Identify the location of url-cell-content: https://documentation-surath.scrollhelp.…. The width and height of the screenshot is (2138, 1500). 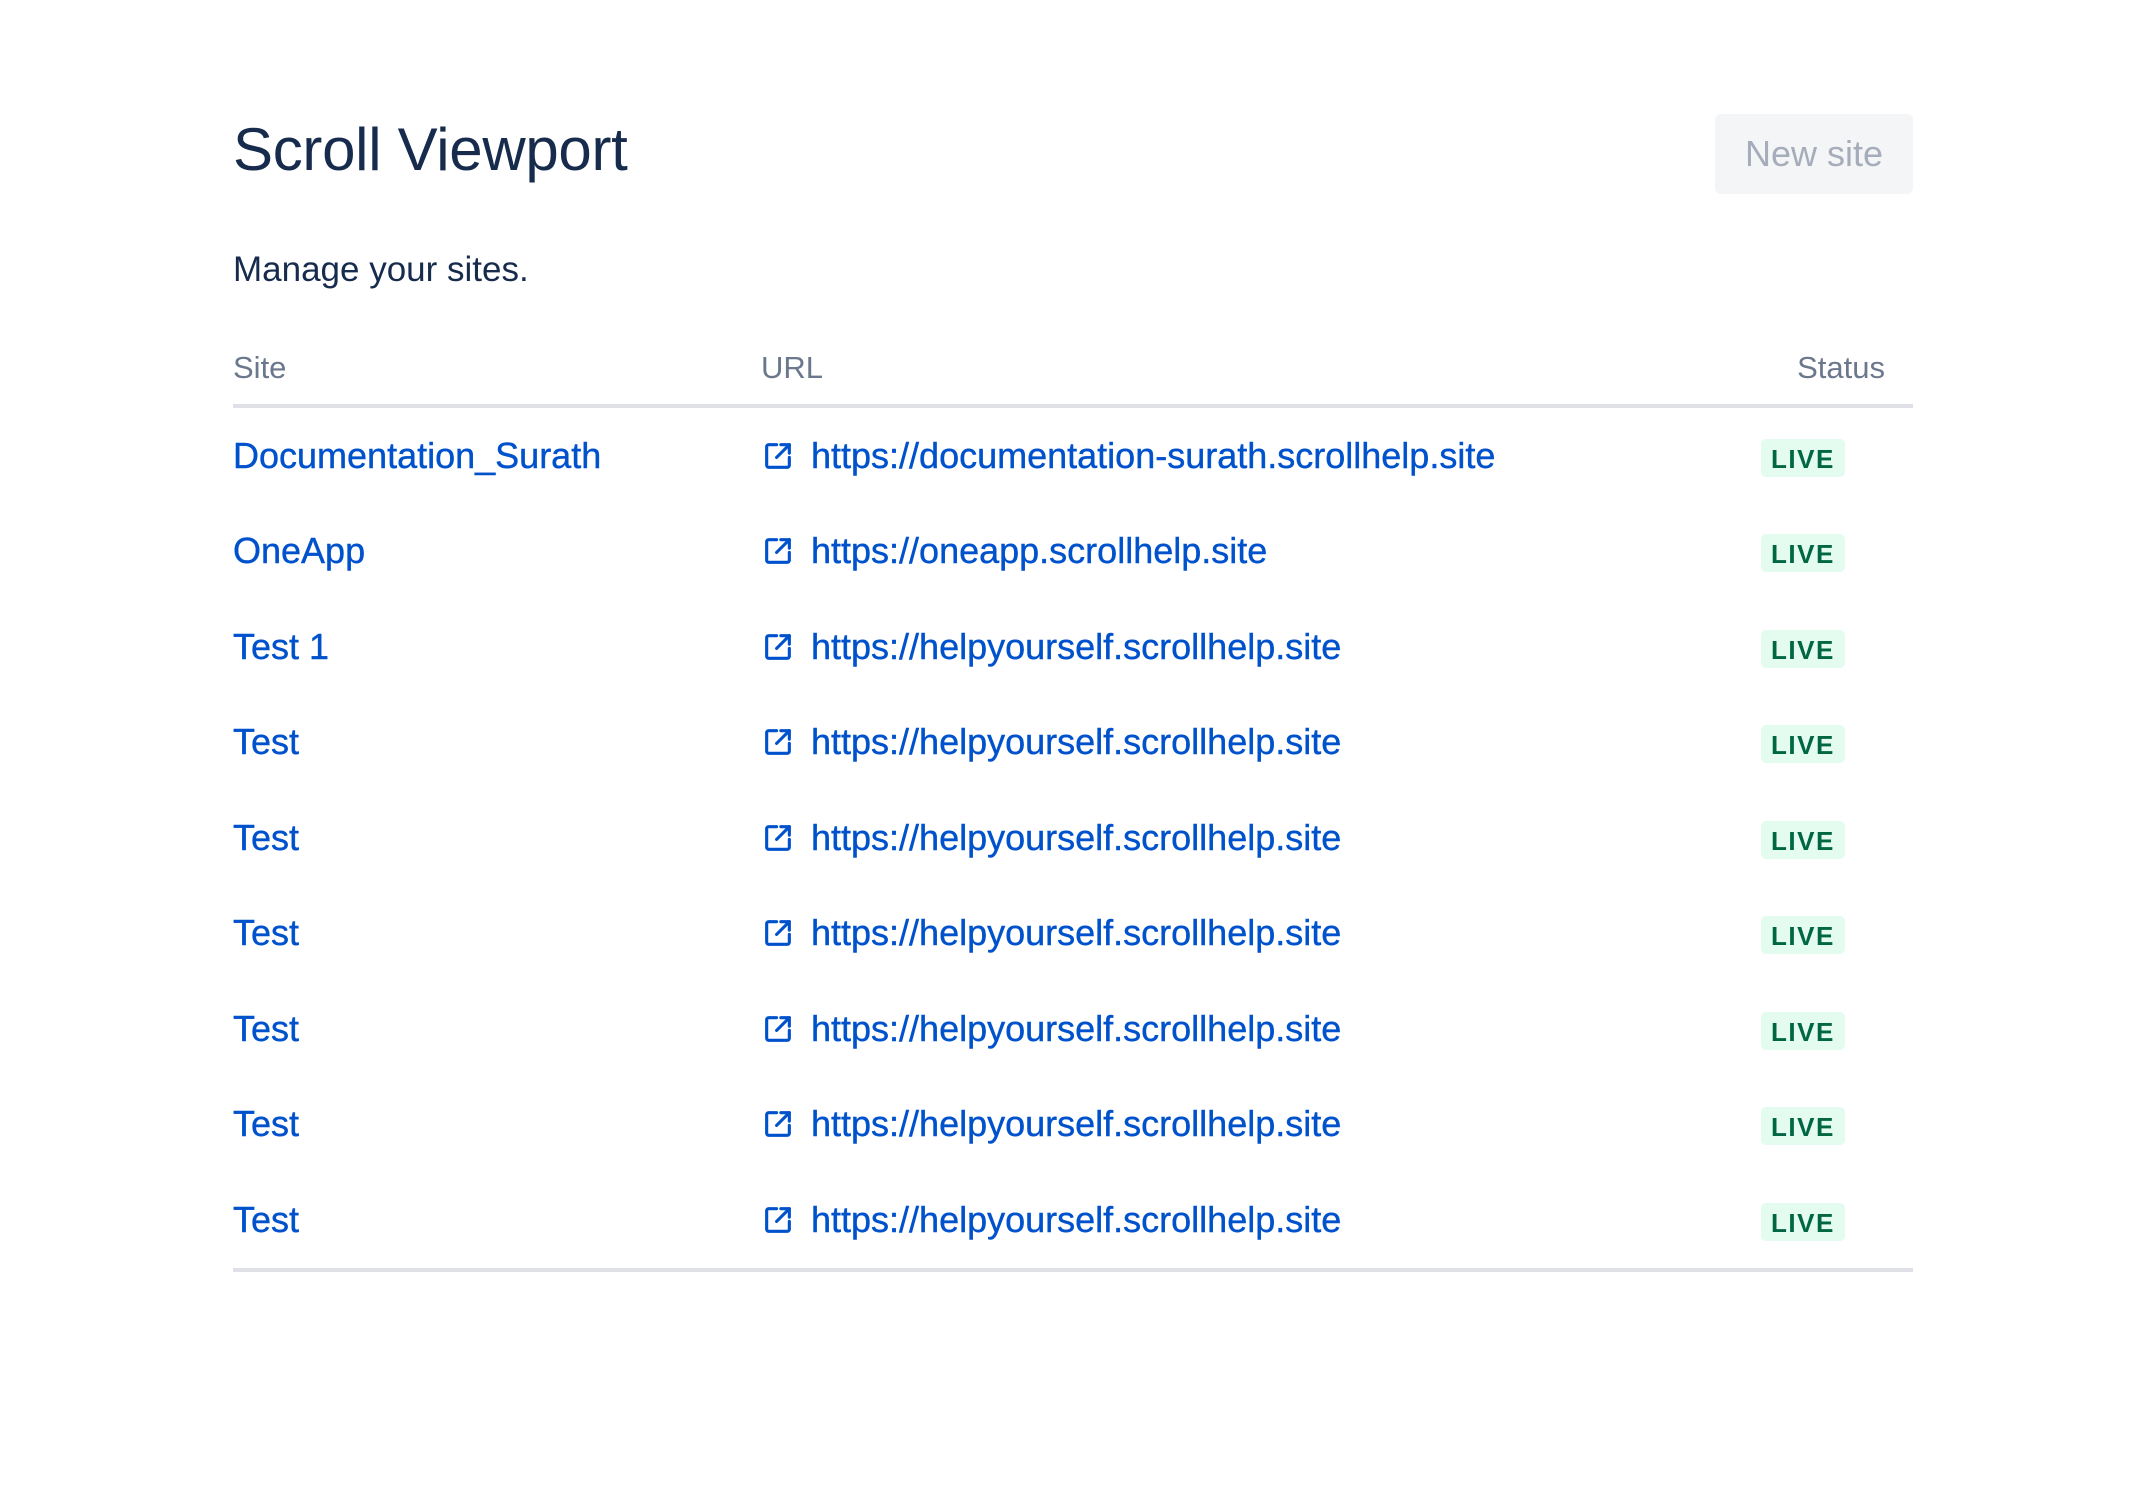
(1261, 456).